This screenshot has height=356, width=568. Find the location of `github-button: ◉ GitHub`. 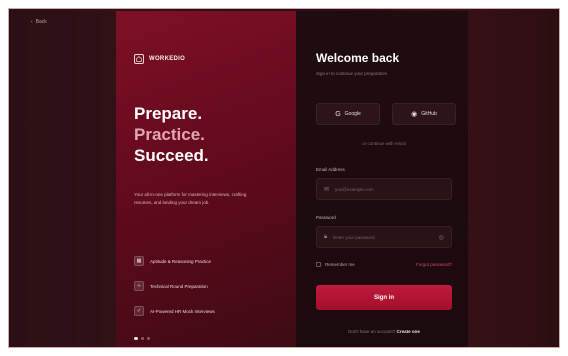

github-button: ◉ GitHub is located at coordinates (424, 114).